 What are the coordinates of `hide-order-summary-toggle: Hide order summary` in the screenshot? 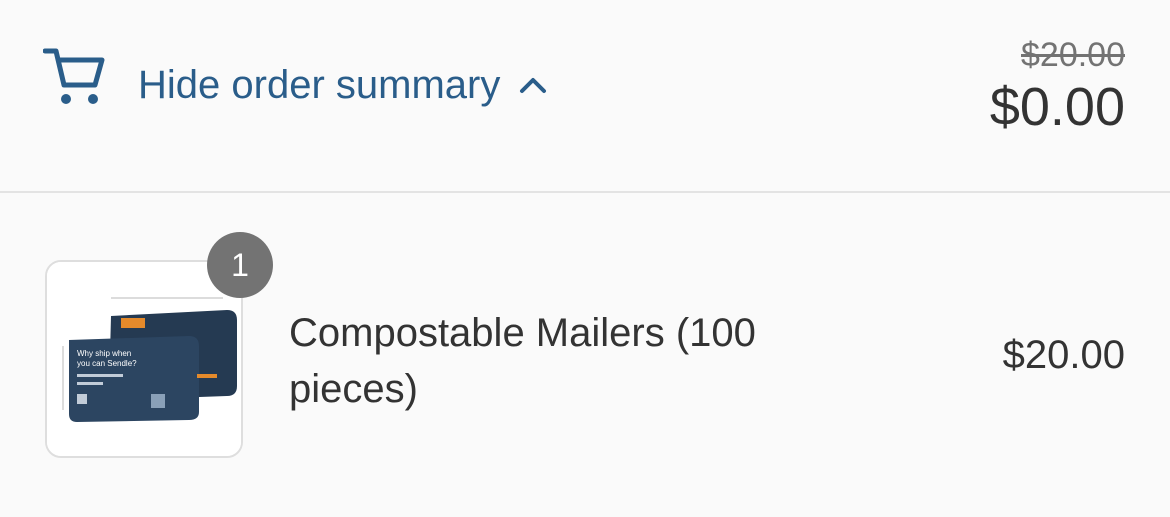 It's located at (343, 85).